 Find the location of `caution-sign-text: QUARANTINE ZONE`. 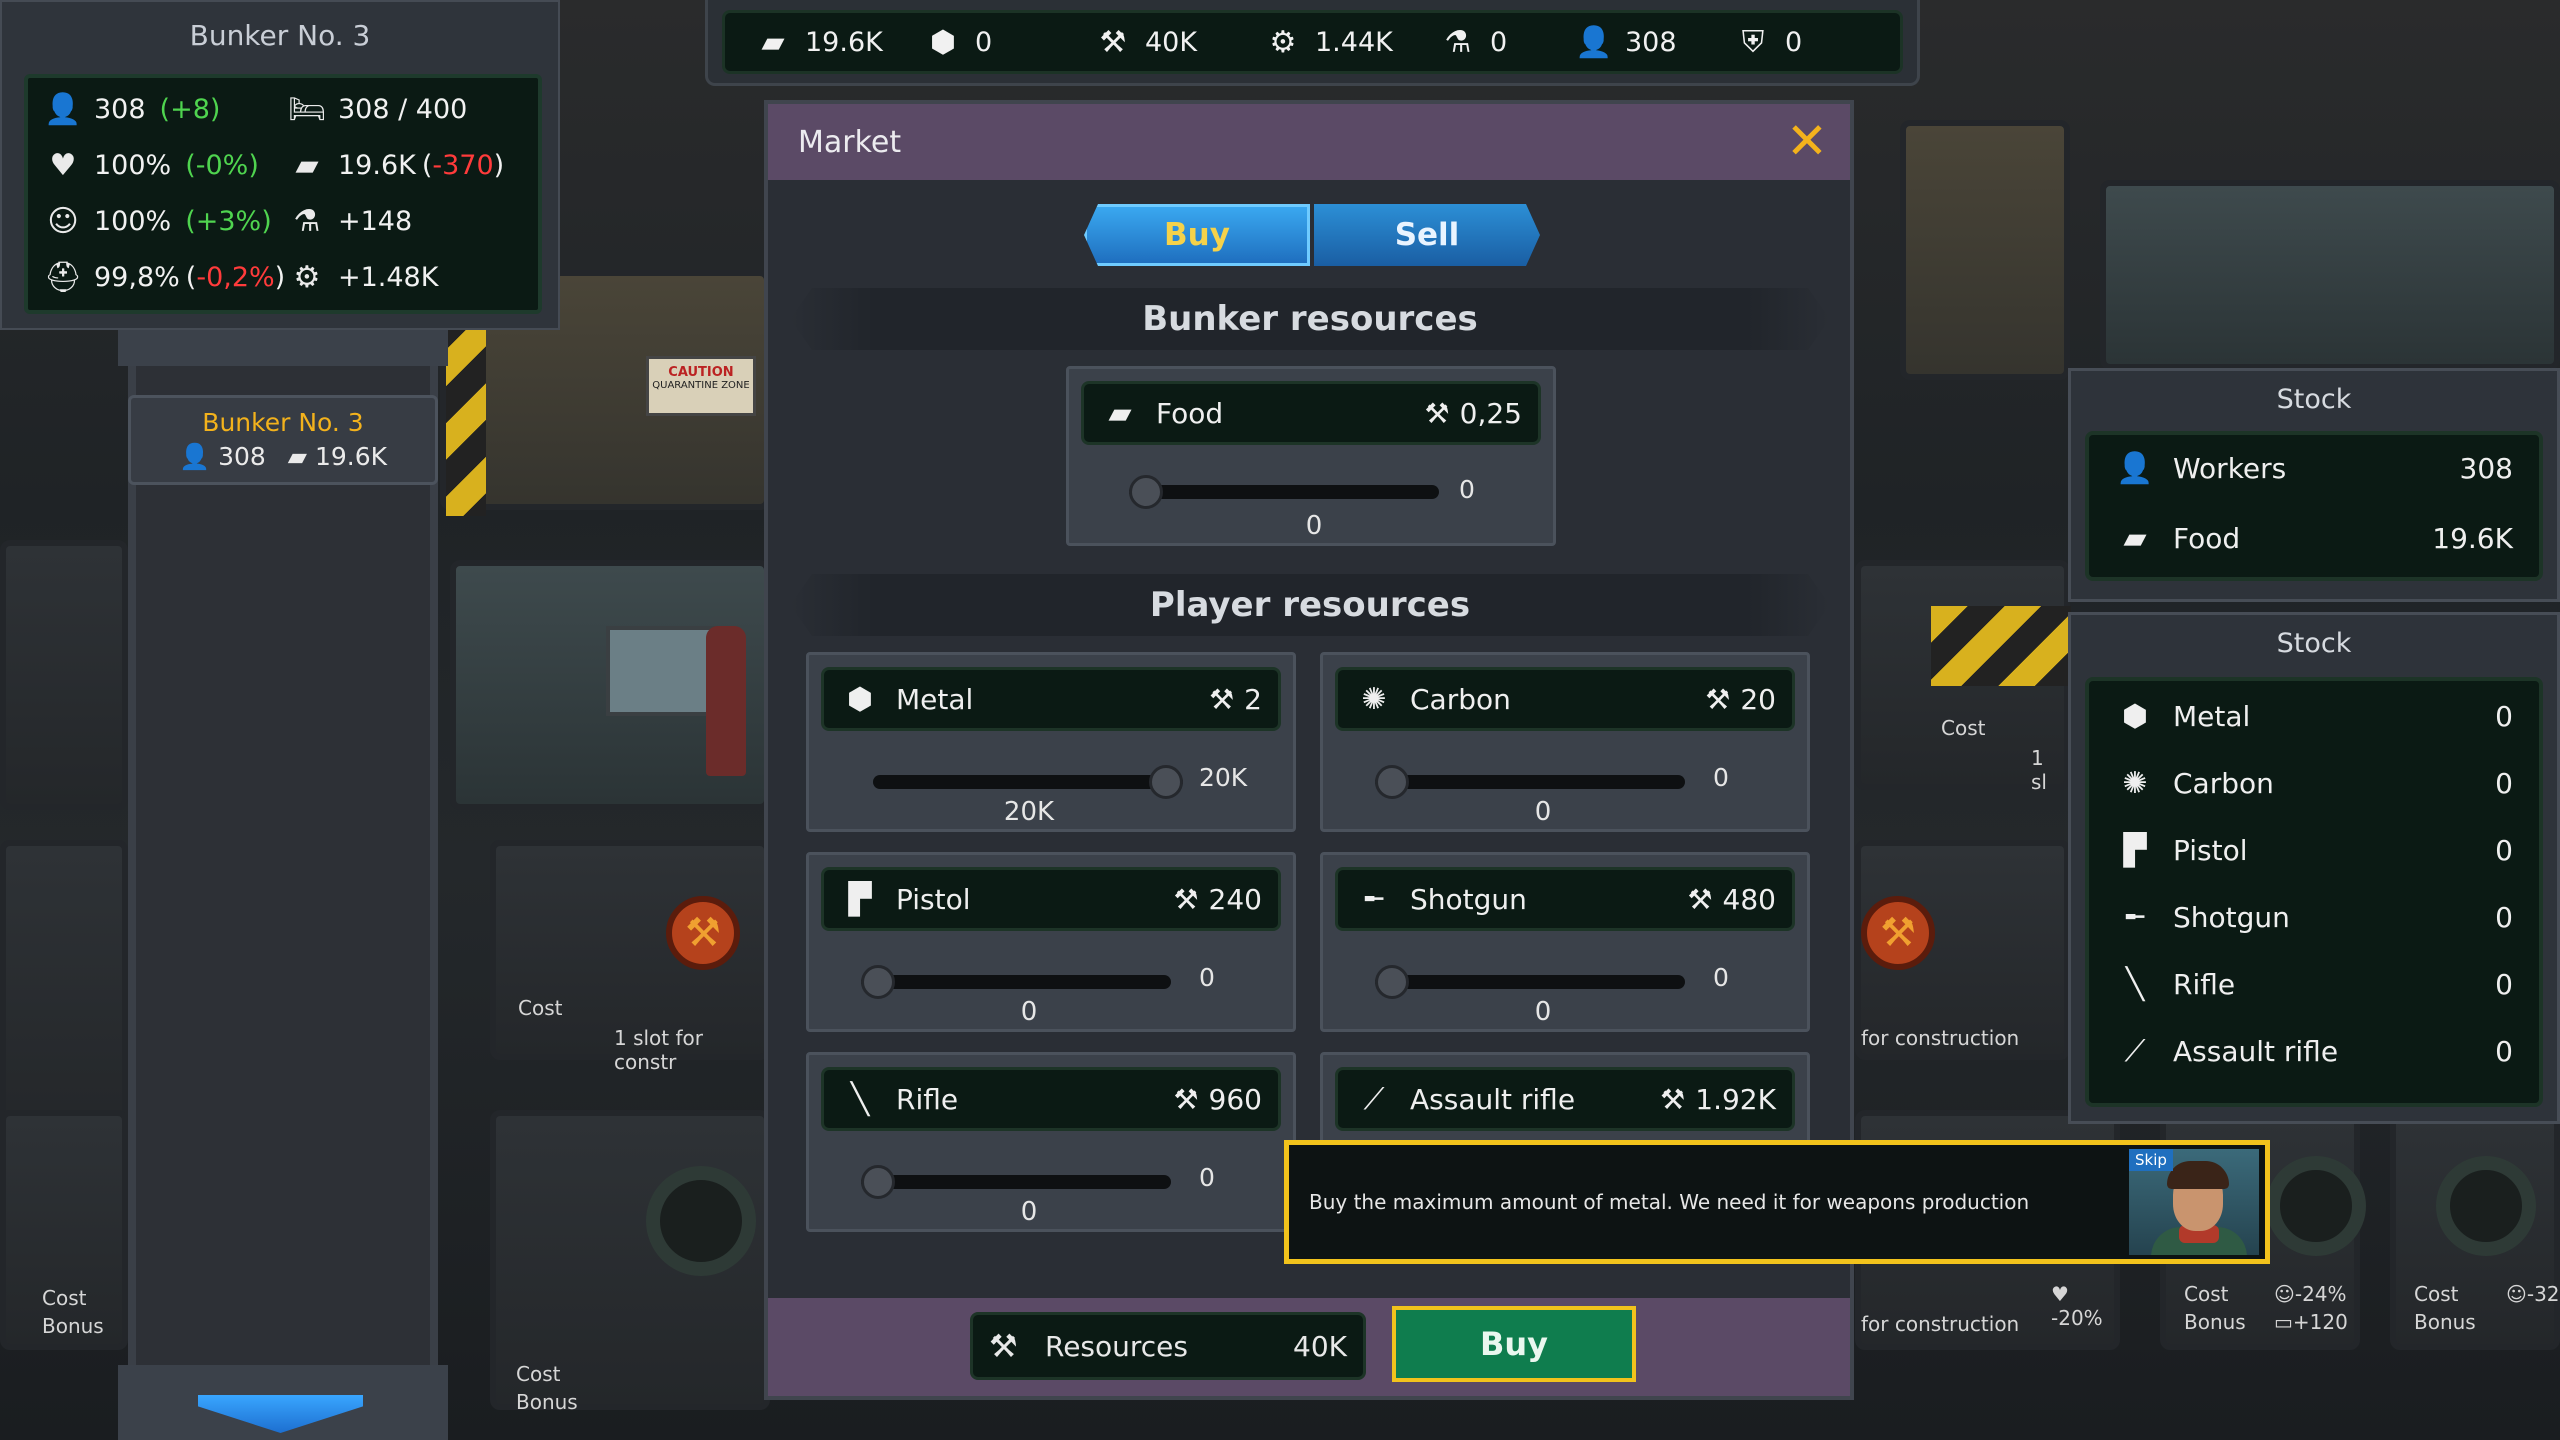

caution-sign-text: QUARANTINE ZONE is located at coordinates (701, 385).